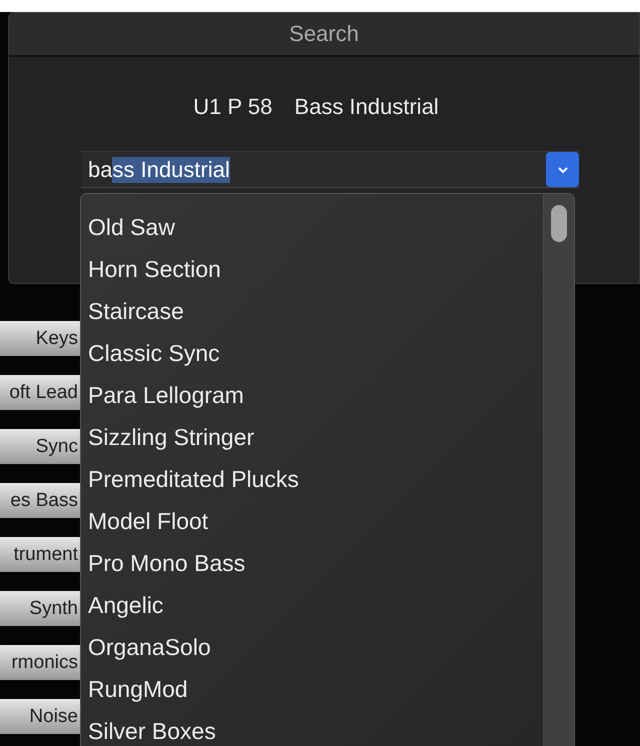 The image size is (640, 746). Describe the element at coordinates (312, 269) in the screenshot. I see `suggestion-item: Horn Section` at that location.